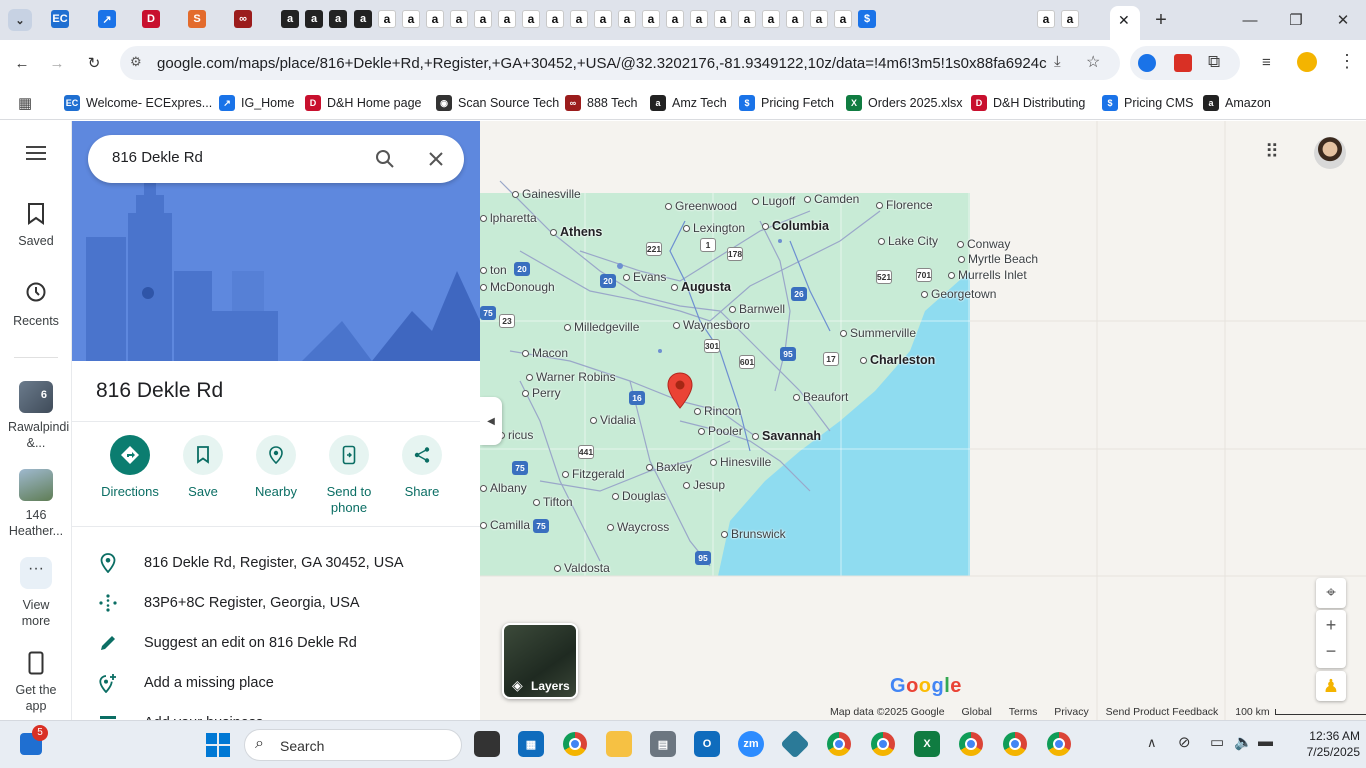  Describe the element at coordinates (36, 682) in the screenshot. I see `get-app-button: Get the app` at that location.